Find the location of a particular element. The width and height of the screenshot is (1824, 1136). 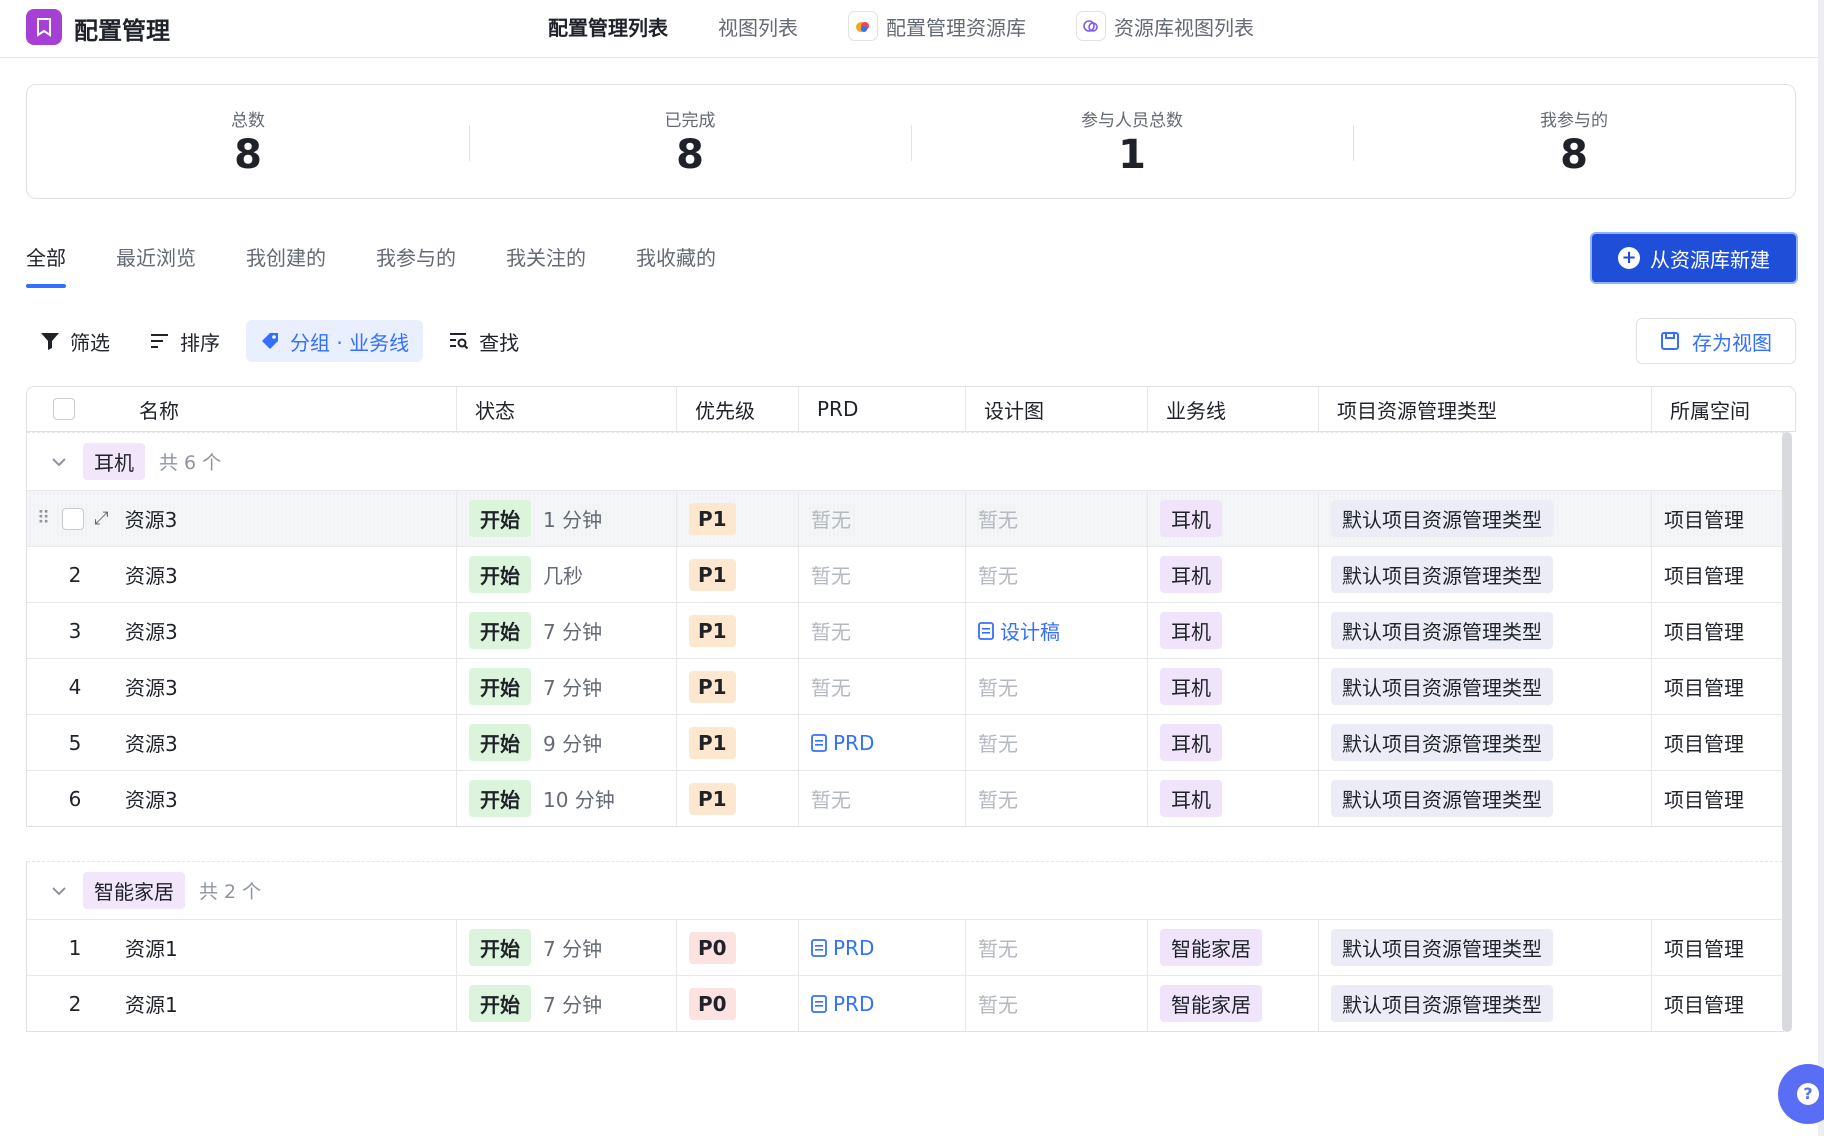

group-button: 分组 · 业务线 is located at coordinates (335, 341).